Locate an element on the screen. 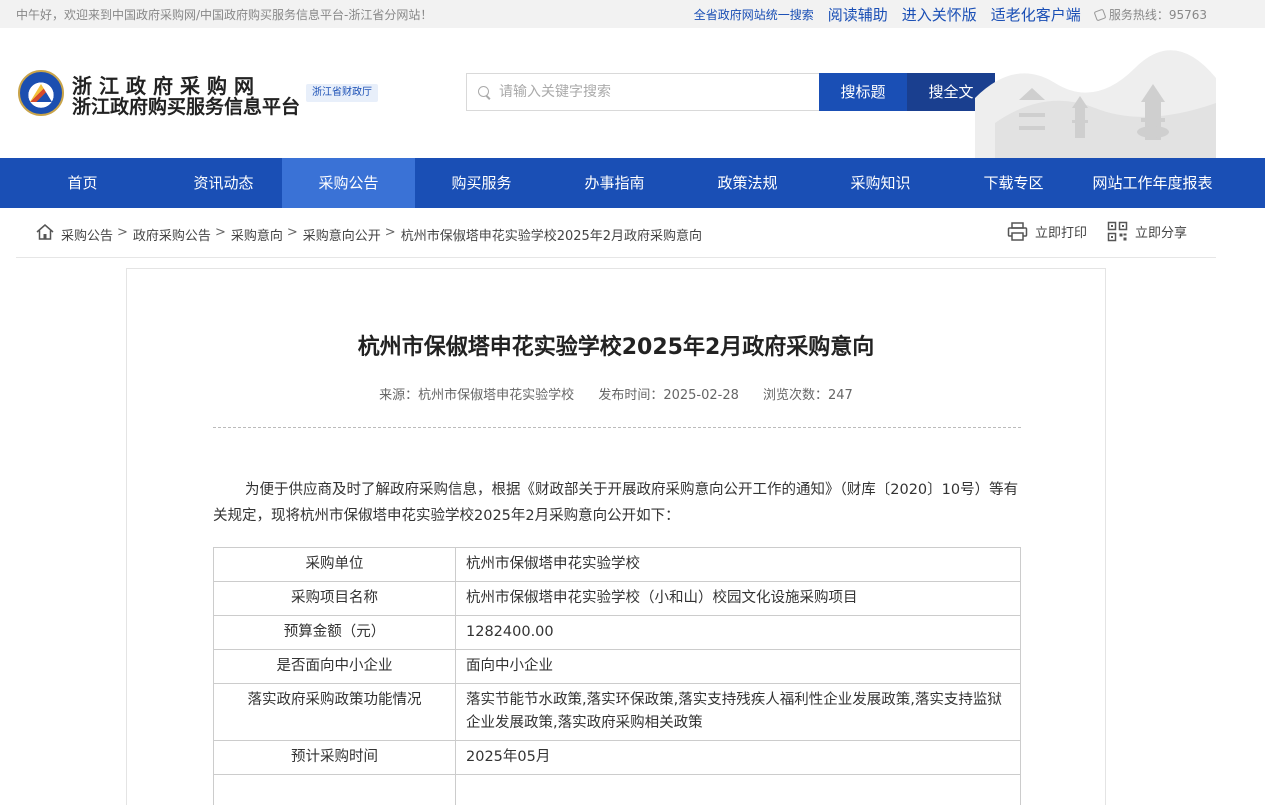  table-row: 预算金额（元） 1282400.00 is located at coordinates (617, 632).